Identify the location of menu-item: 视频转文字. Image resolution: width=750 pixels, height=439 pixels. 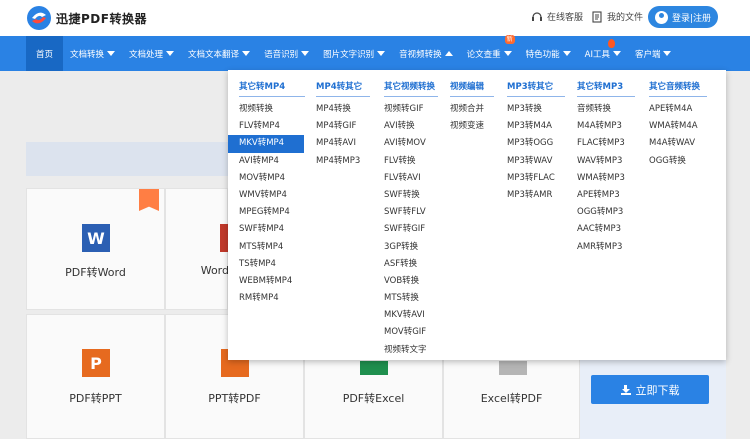
(411, 350).